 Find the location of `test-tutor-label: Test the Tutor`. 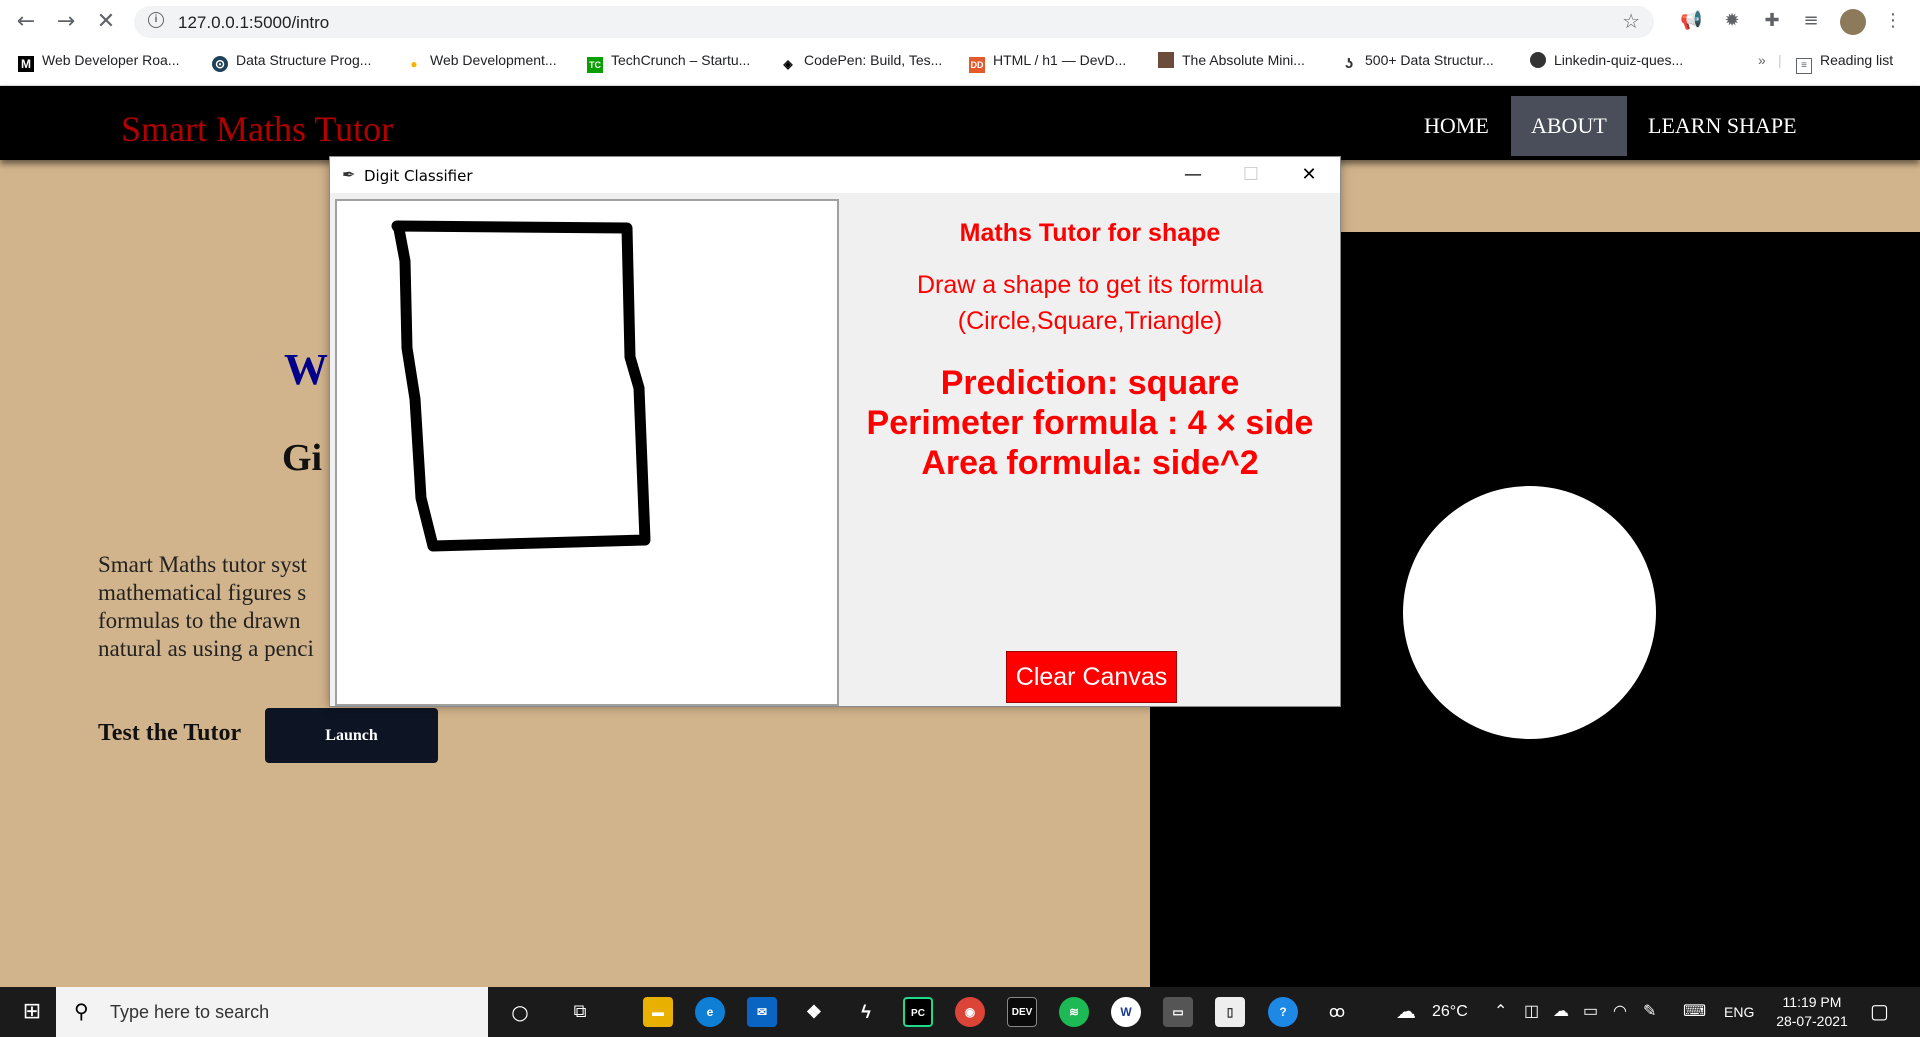

test-tutor-label: Test the Tutor is located at coordinates (170, 733).